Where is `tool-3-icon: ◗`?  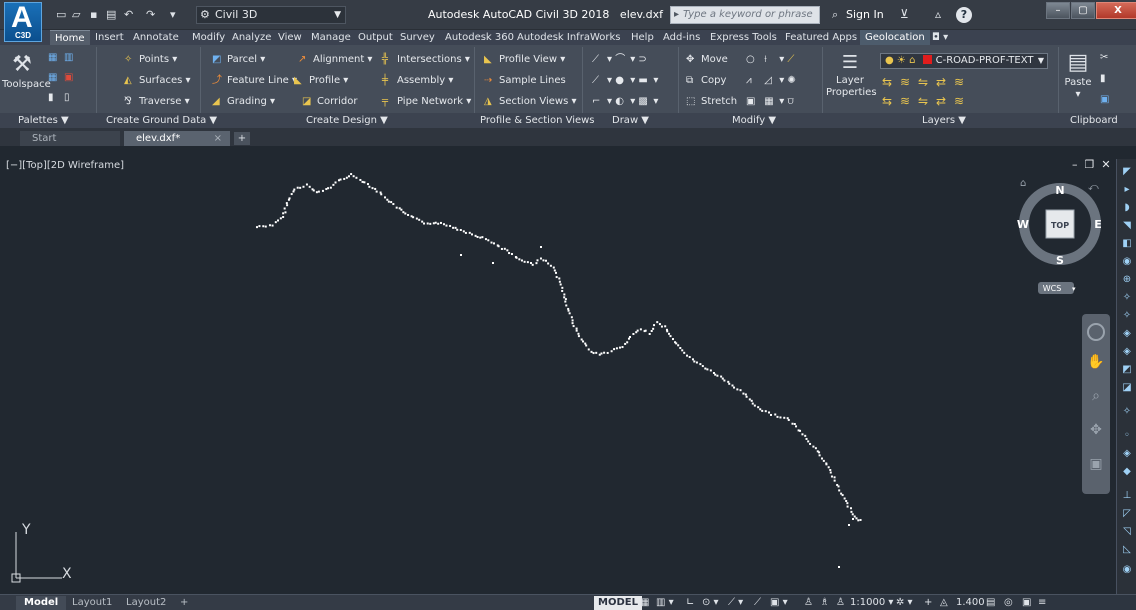 tool-3-icon: ◗ is located at coordinates (1127, 208).